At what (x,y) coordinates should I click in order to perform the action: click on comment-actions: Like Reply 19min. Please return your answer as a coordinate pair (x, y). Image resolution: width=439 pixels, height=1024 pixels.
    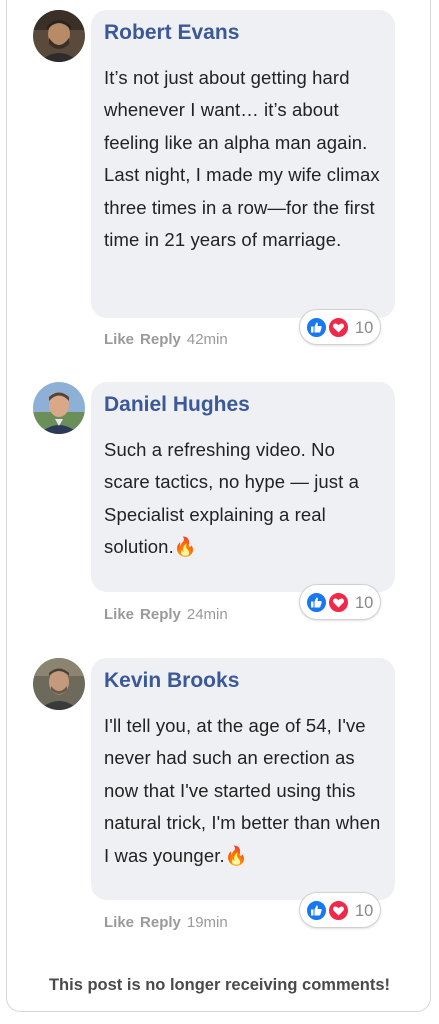
    Looking at the image, I should click on (166, 922).